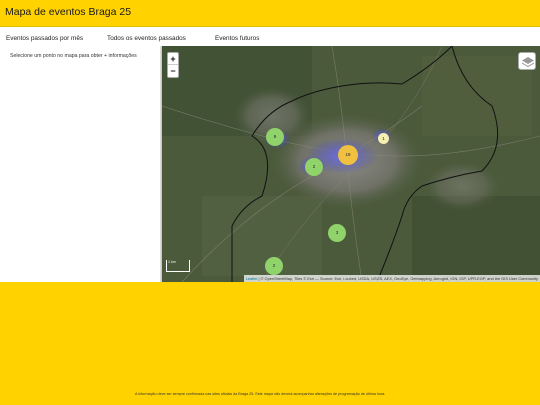 This screenshot has width=540, height=405. I want to click on event-cluster: 18, so click(348, 155).